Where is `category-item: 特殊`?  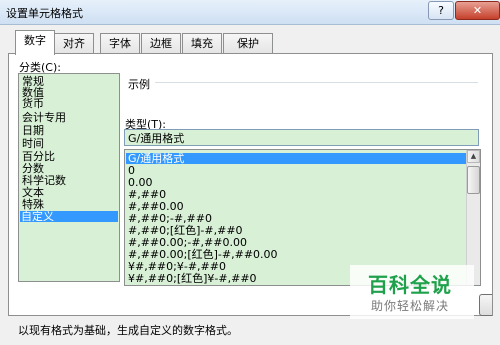
category-item: 特殊 is located at coordinates (33, 204).